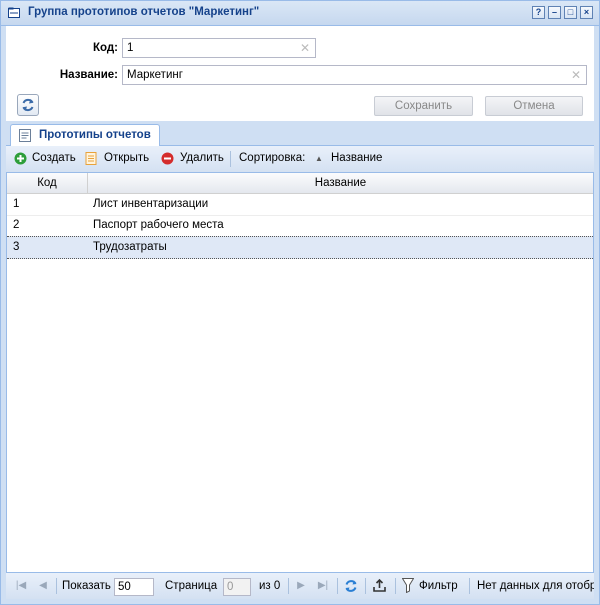 This screenshot has height=605, width=600. I want to click on show-label: Показать, so click(86, 586).